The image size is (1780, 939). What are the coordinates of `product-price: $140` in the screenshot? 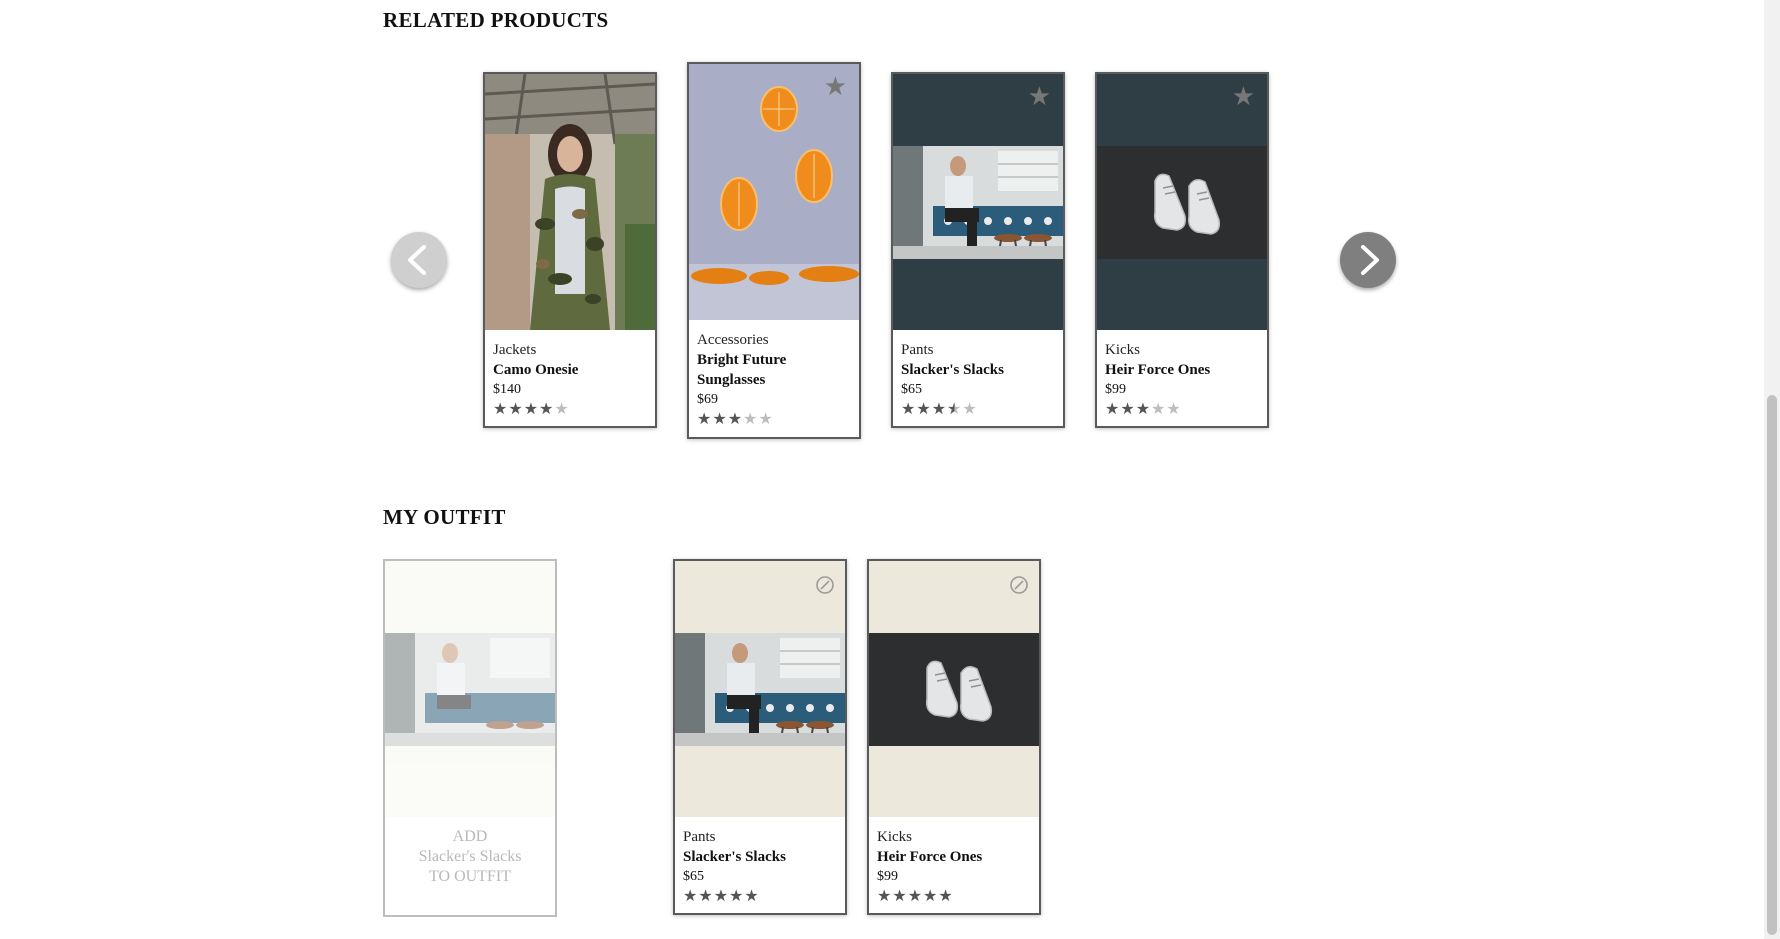 It's located at (507, 389).